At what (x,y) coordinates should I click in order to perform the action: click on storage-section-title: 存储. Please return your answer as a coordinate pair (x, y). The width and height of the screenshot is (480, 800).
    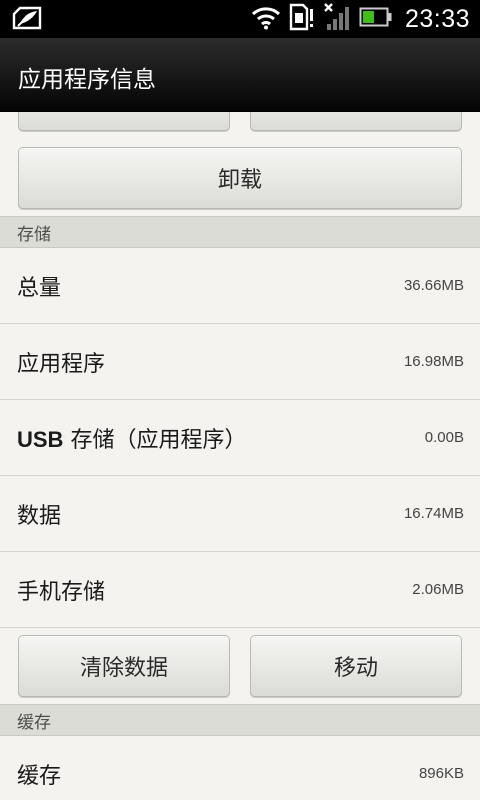
    Looking at the image, I should click on (34, 234).